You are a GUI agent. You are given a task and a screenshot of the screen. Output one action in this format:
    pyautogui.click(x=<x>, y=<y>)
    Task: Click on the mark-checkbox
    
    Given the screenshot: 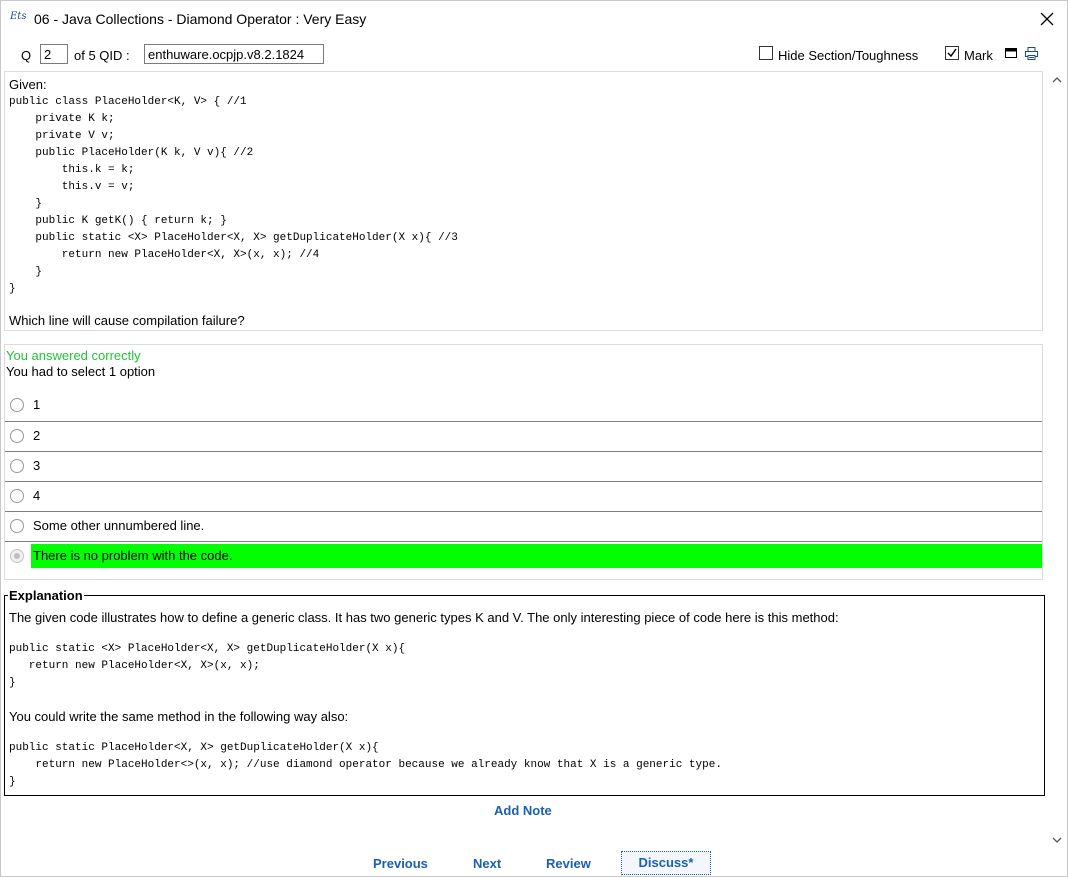 What is the action you would take?
    pyautogui.click(x=952, y=53)
    